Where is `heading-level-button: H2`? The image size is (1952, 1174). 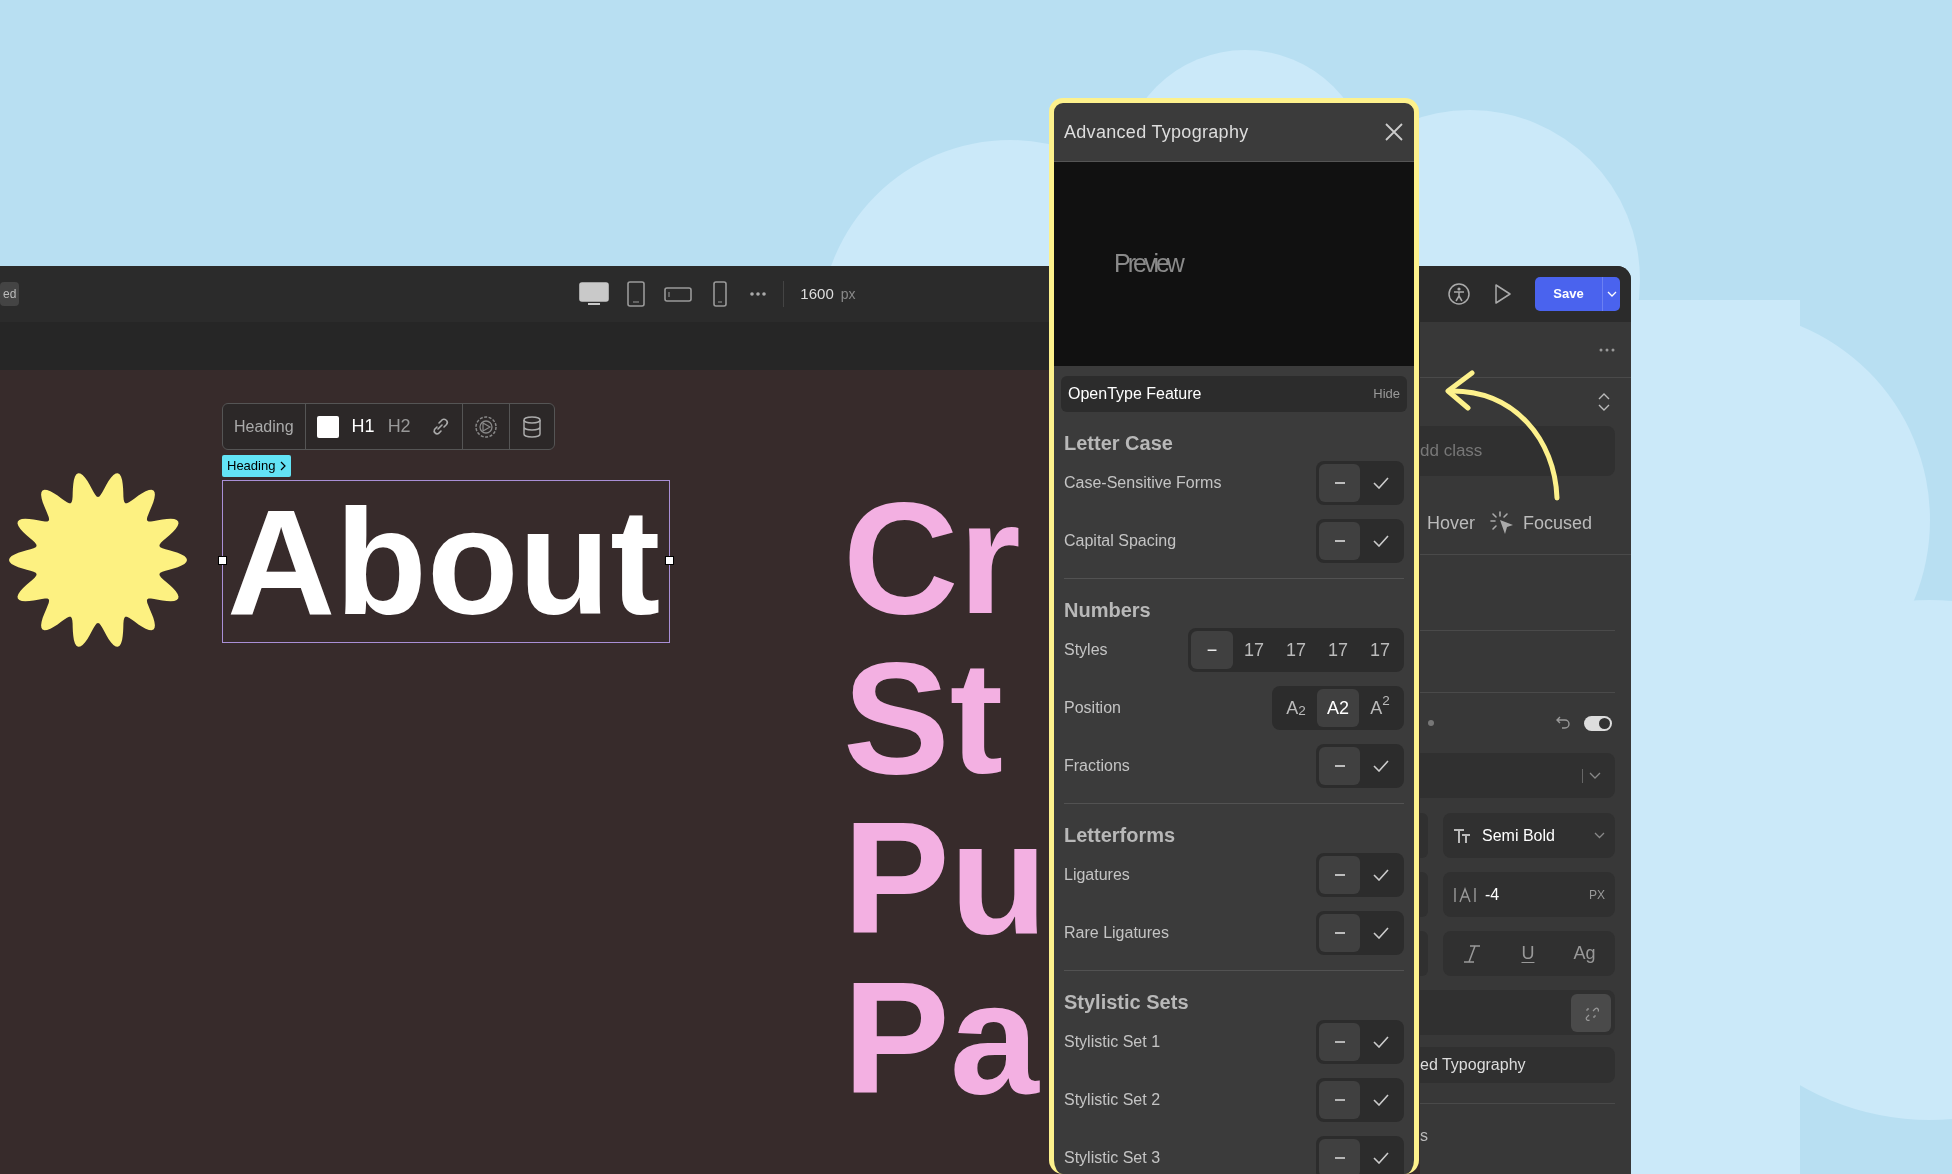 heading-level-button: H2 is located at coordinates (399, 426).